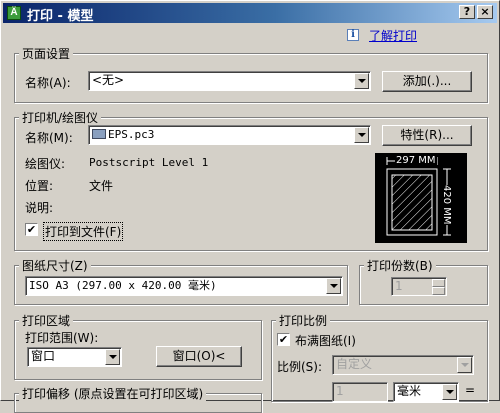 This screenshot has height=413, width=500. Describe the element at coordinates (393, 35) in the screenshot. I see `learn-printing-link: 了解打印` at that location.